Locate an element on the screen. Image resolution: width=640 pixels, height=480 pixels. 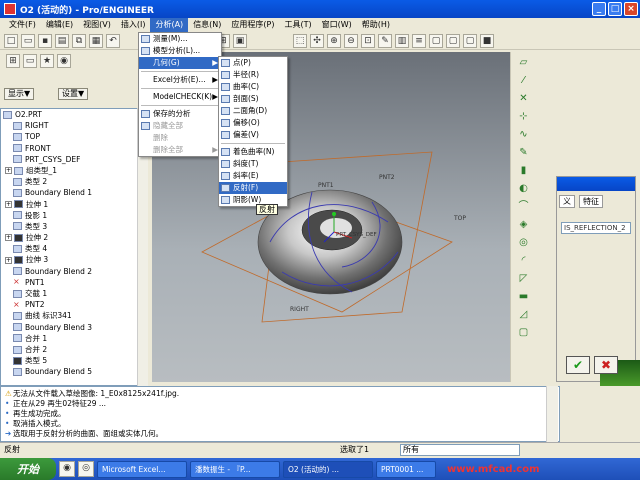
message-scrollbar is located at coordinates (552, 414).